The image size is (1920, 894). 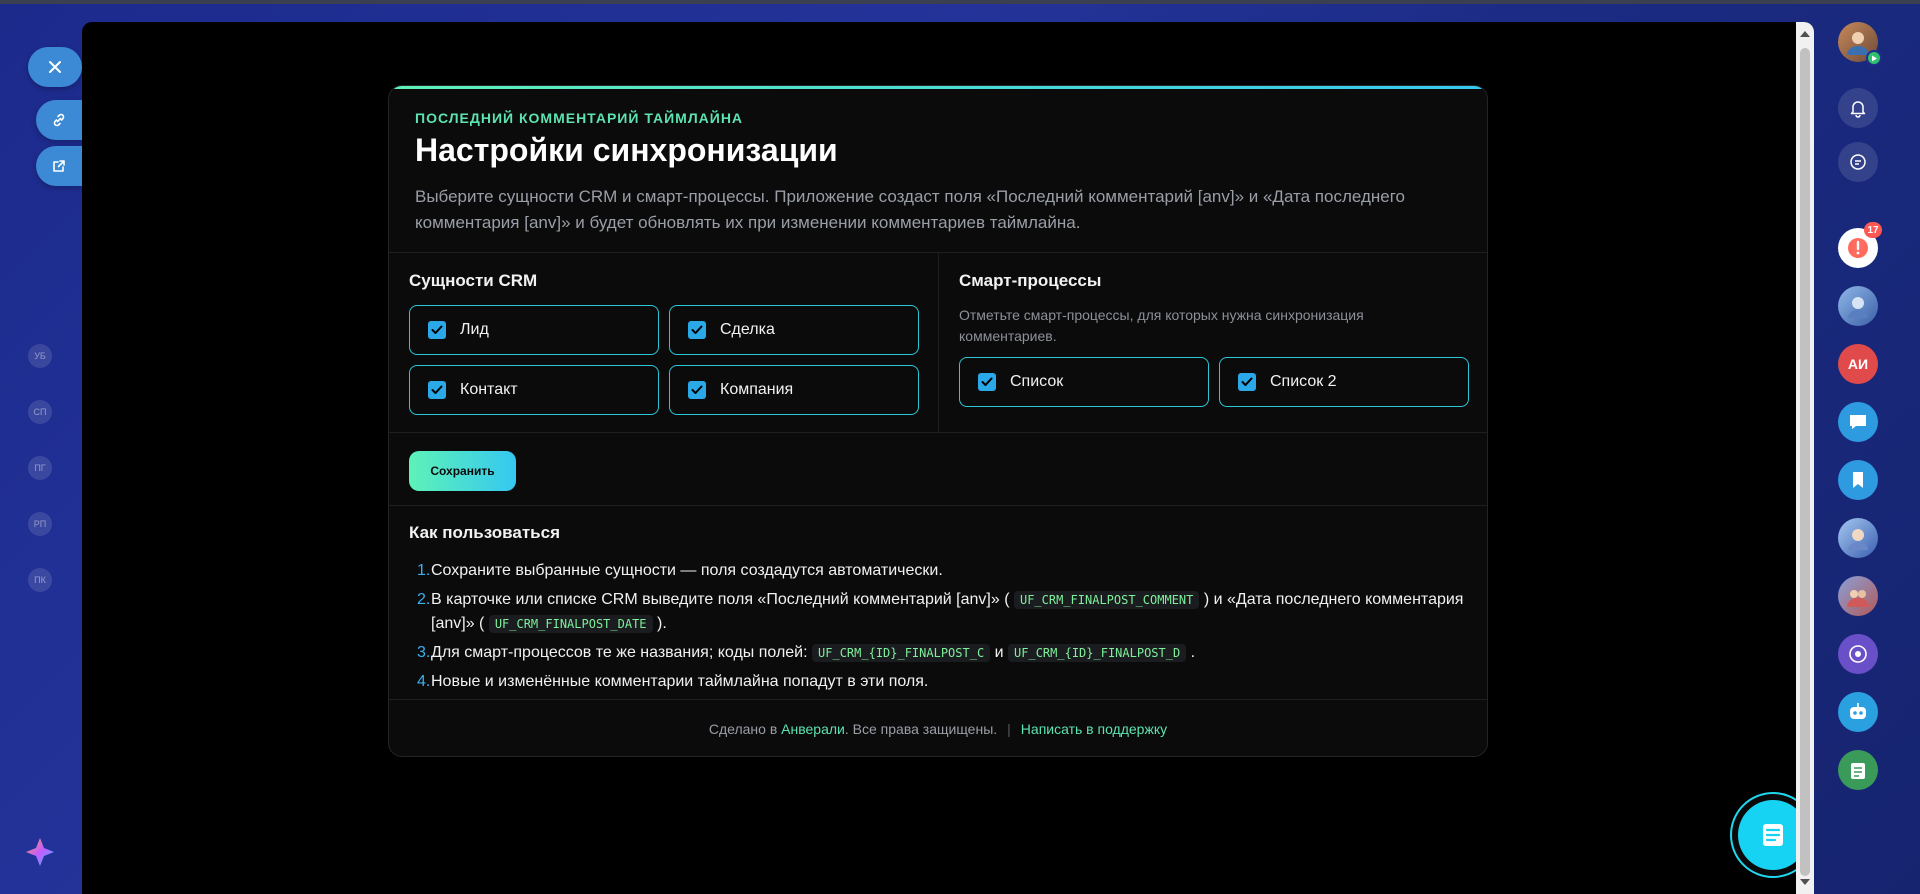 What do you see at coordinates (424, 599) in the screenshot?
I see `step-number: 2.` at bounding box center [424, 599].